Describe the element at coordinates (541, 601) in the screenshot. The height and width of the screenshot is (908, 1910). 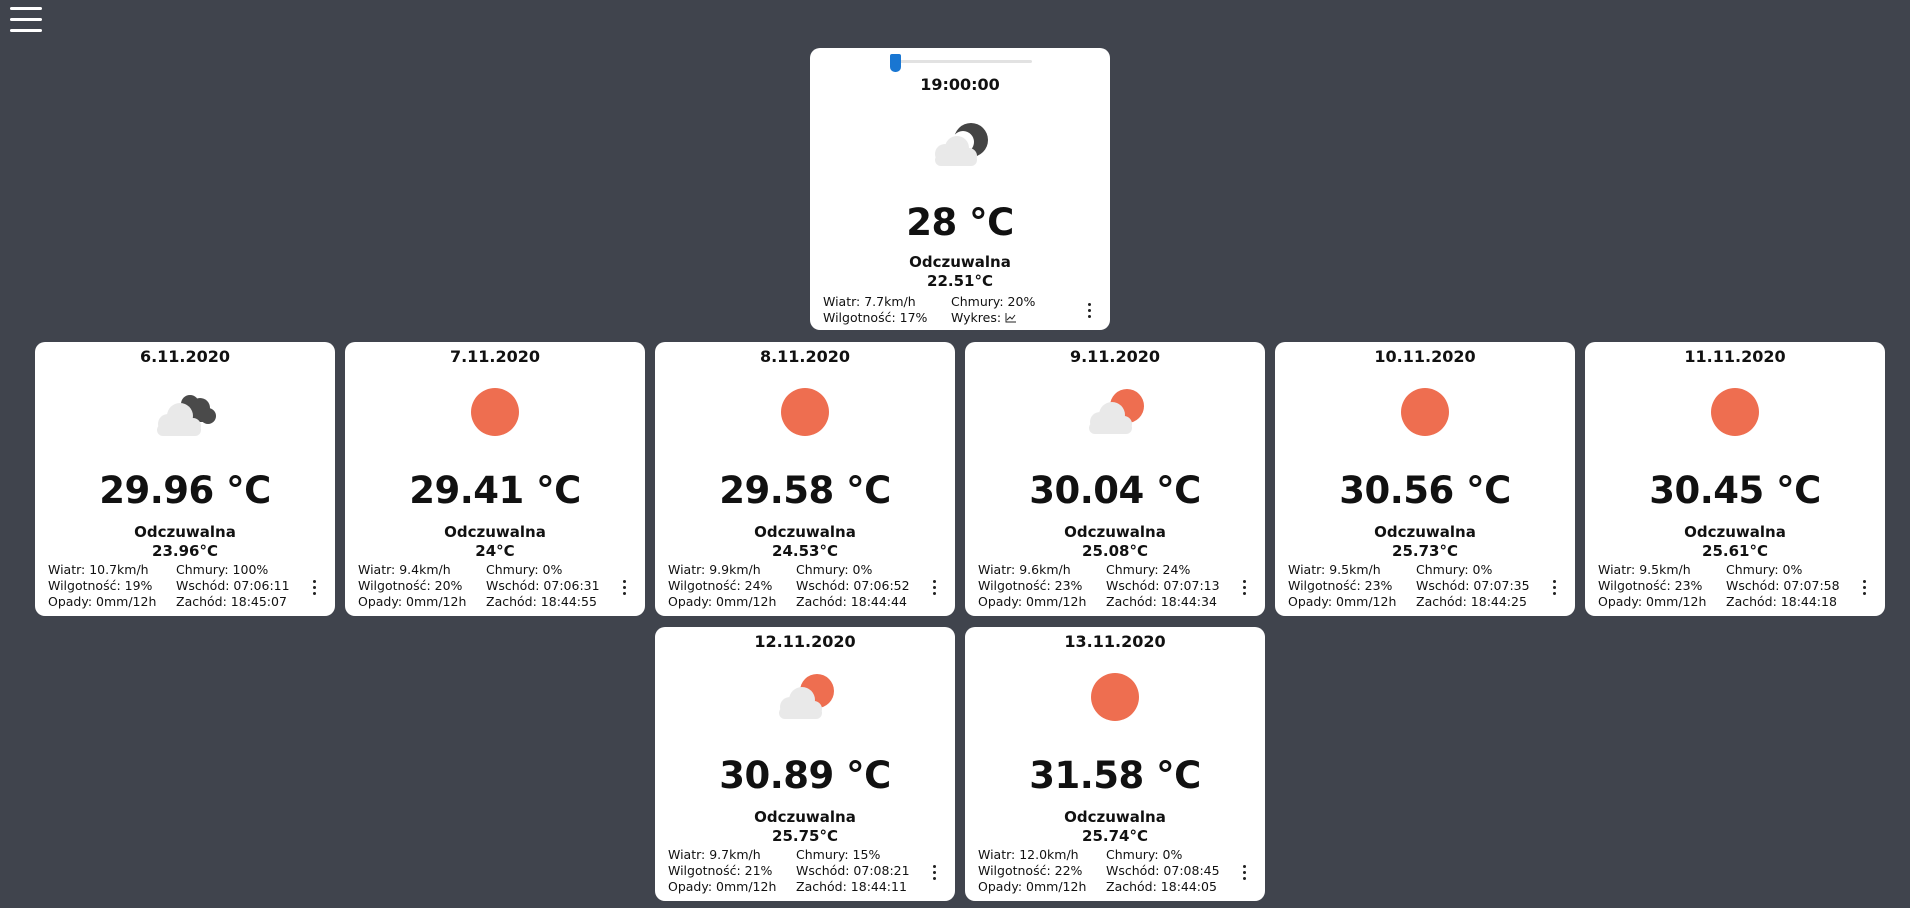
I see `sunset-value: Zachód: 18:44:55` at that location.